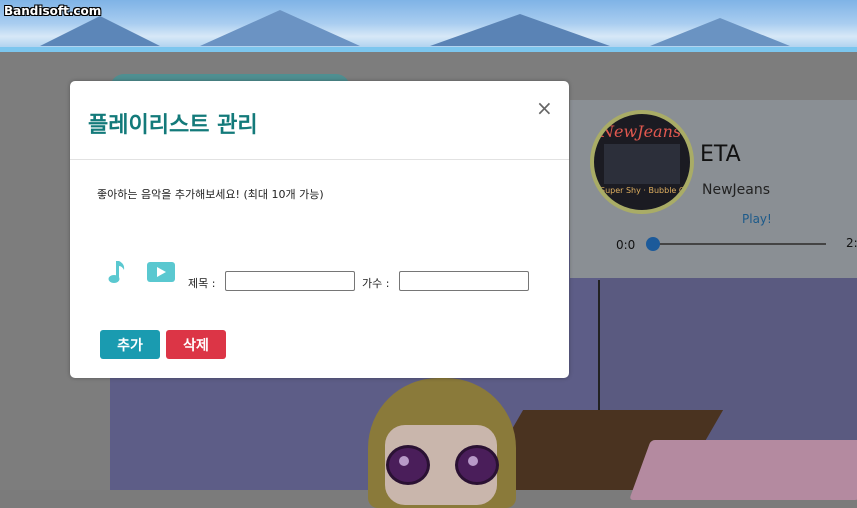 The height and width of the screenshot is (508, 857). I want to click on music-note-icon, so click(116, 272).